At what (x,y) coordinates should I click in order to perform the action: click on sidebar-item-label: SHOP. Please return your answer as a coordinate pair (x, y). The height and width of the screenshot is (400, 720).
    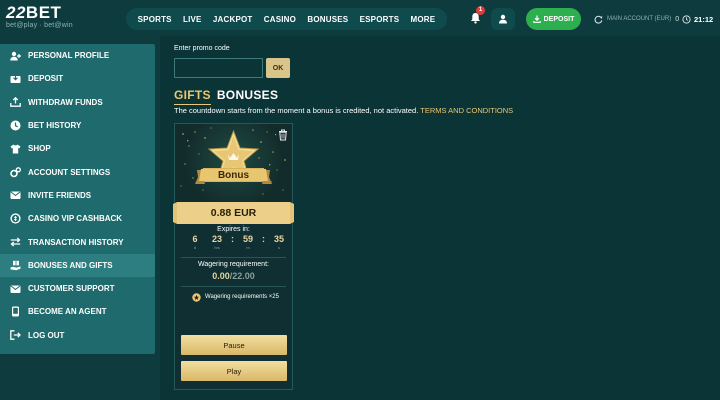
    Looking at the image, I should click on (39, 149).